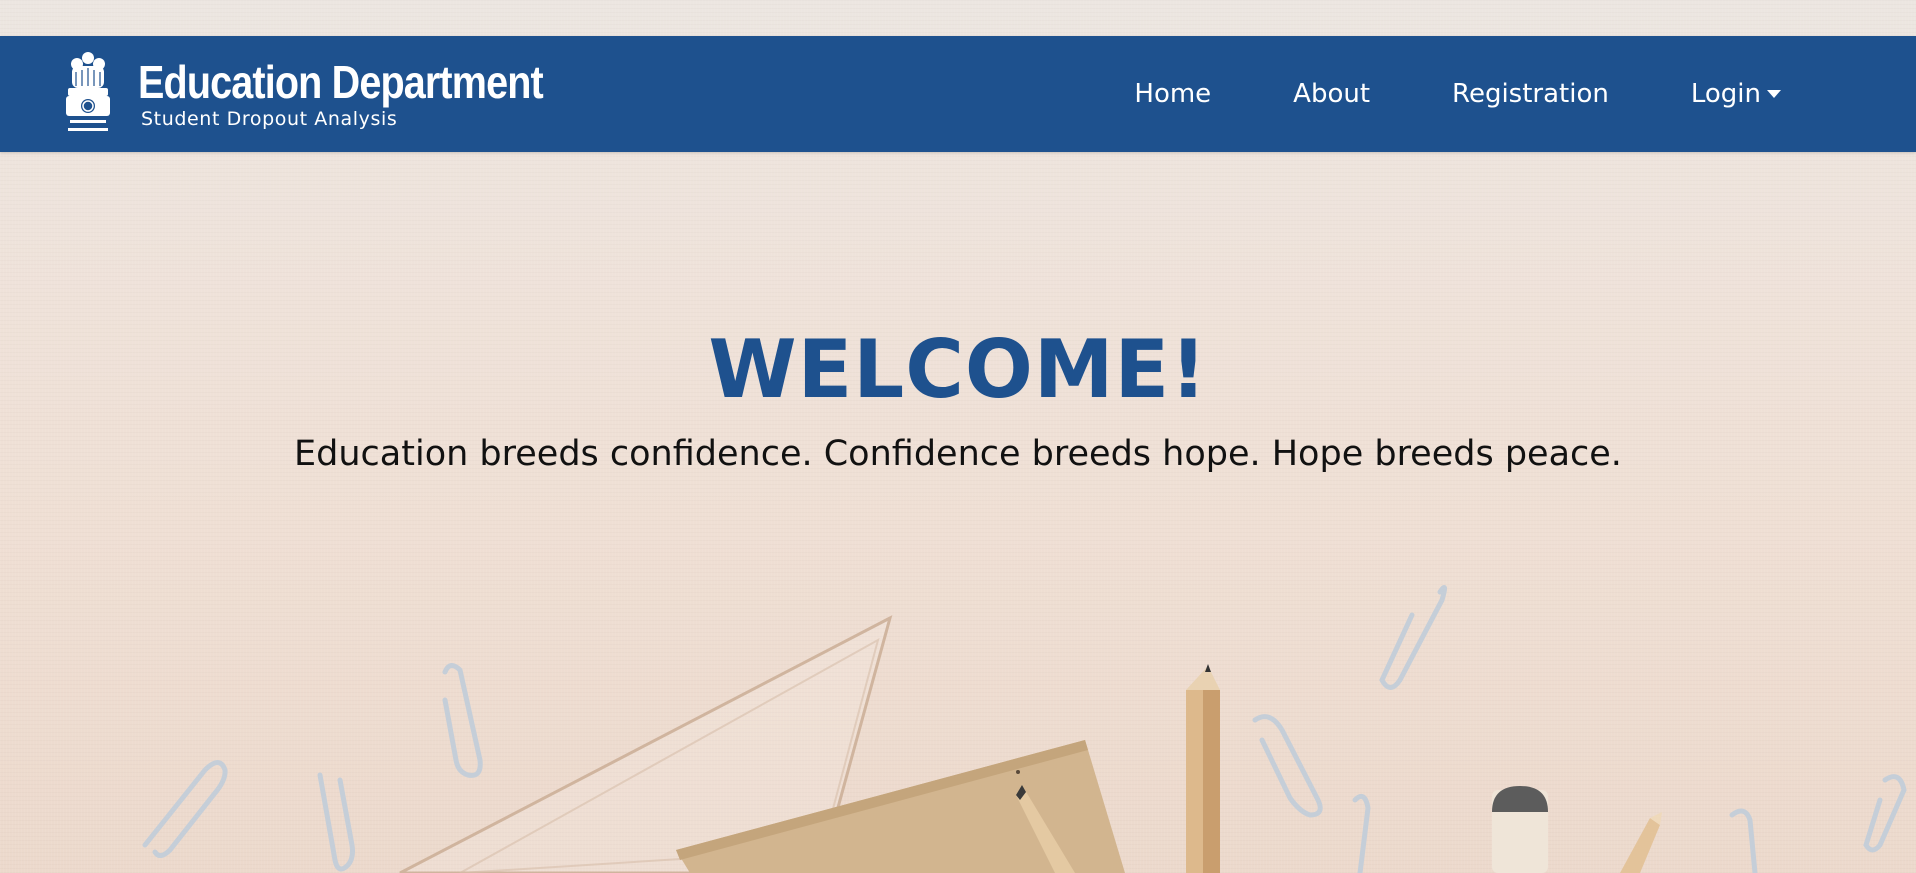  Describe the element at coordinates (1416, 94) in the screenshot. I see `nav-menu: Home About Registration Login` at that location.